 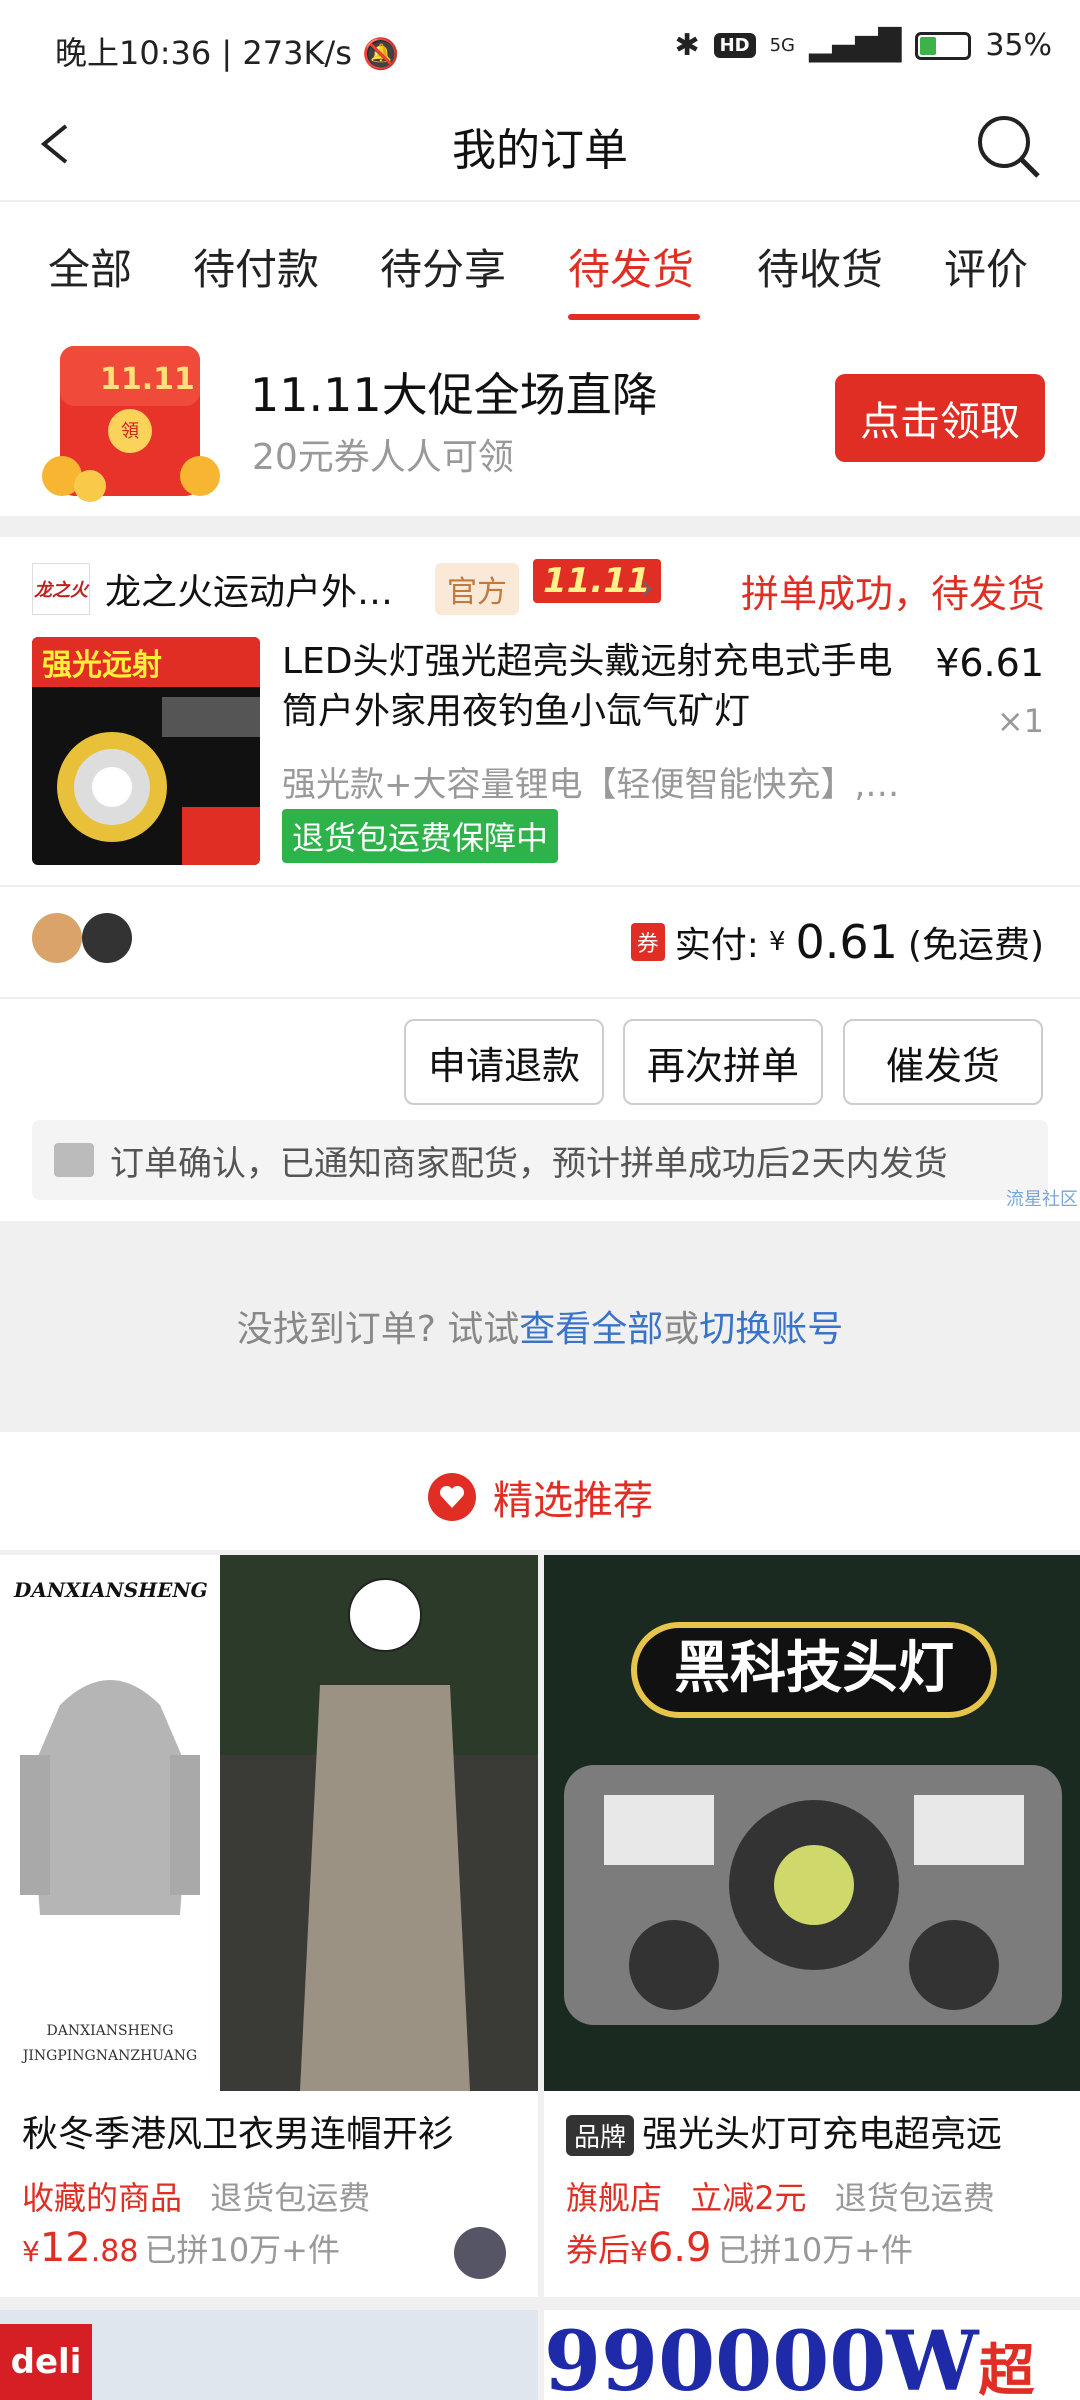 I want to click on view-all-link: 查看全部, so click(x=591, y=1329).